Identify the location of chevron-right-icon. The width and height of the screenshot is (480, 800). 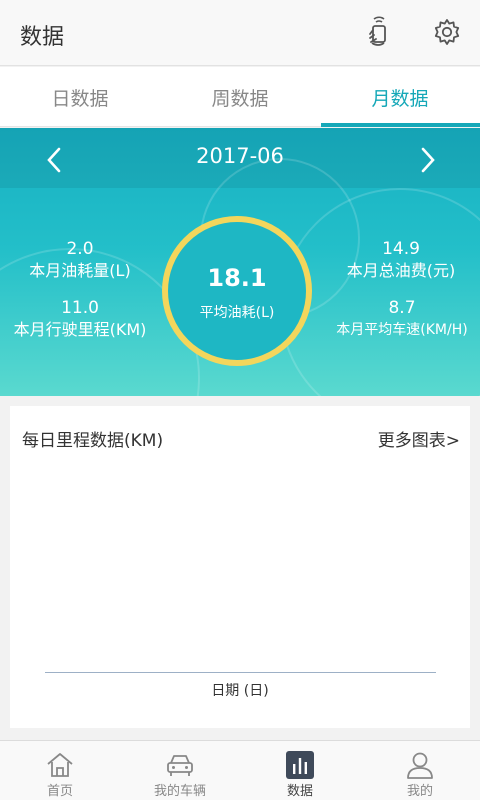
(428, 160).